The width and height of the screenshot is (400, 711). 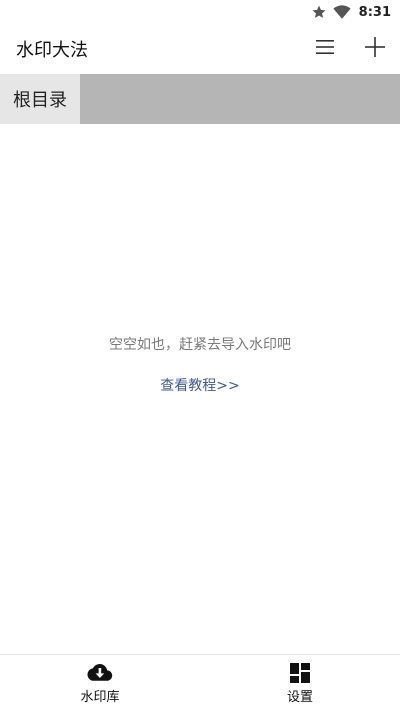 I want to click on star-icon, so click(x=319, y=12).